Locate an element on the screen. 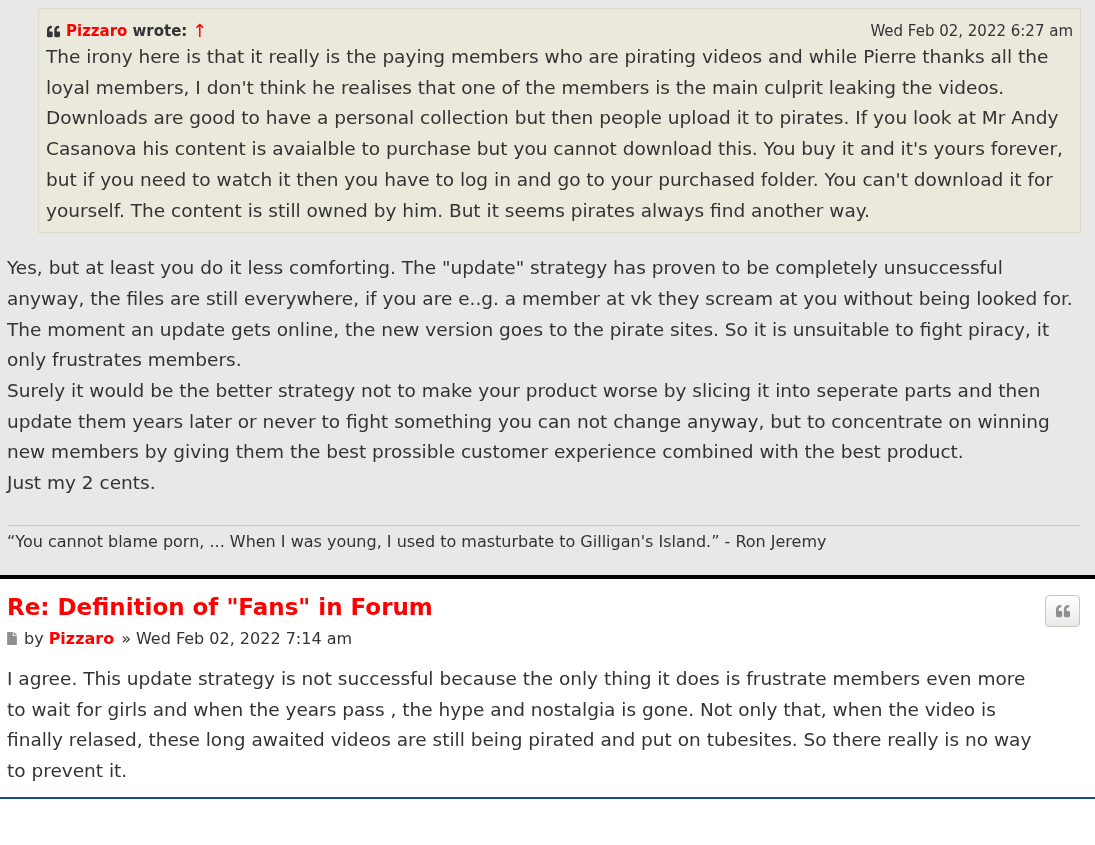 The image size is (1095, 845). post-paragraph: Just my 2 cents. is located at coordinates (82, 483).